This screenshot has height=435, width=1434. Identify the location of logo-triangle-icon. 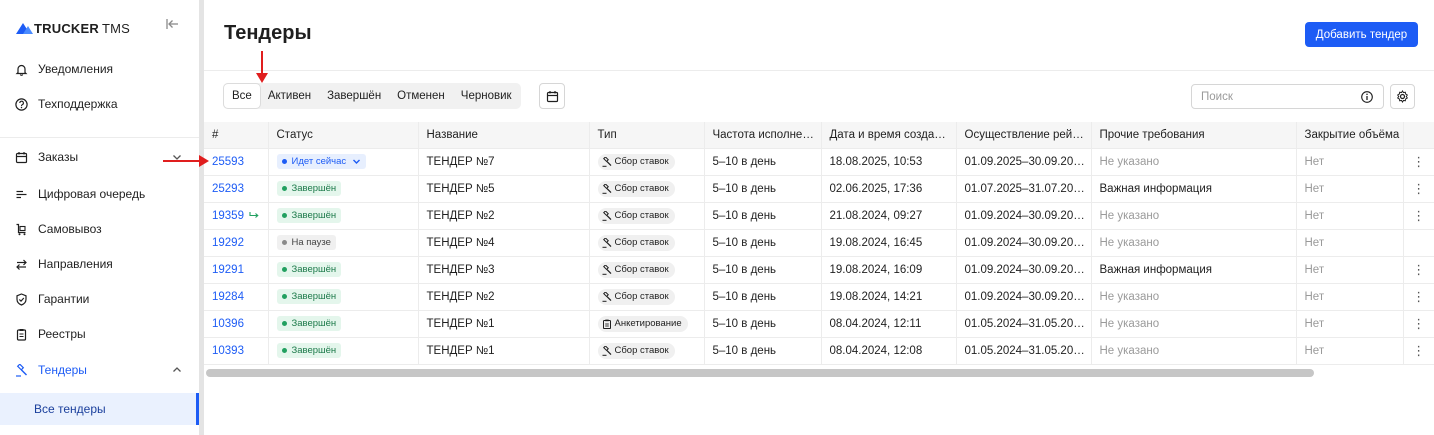
(24, 28).